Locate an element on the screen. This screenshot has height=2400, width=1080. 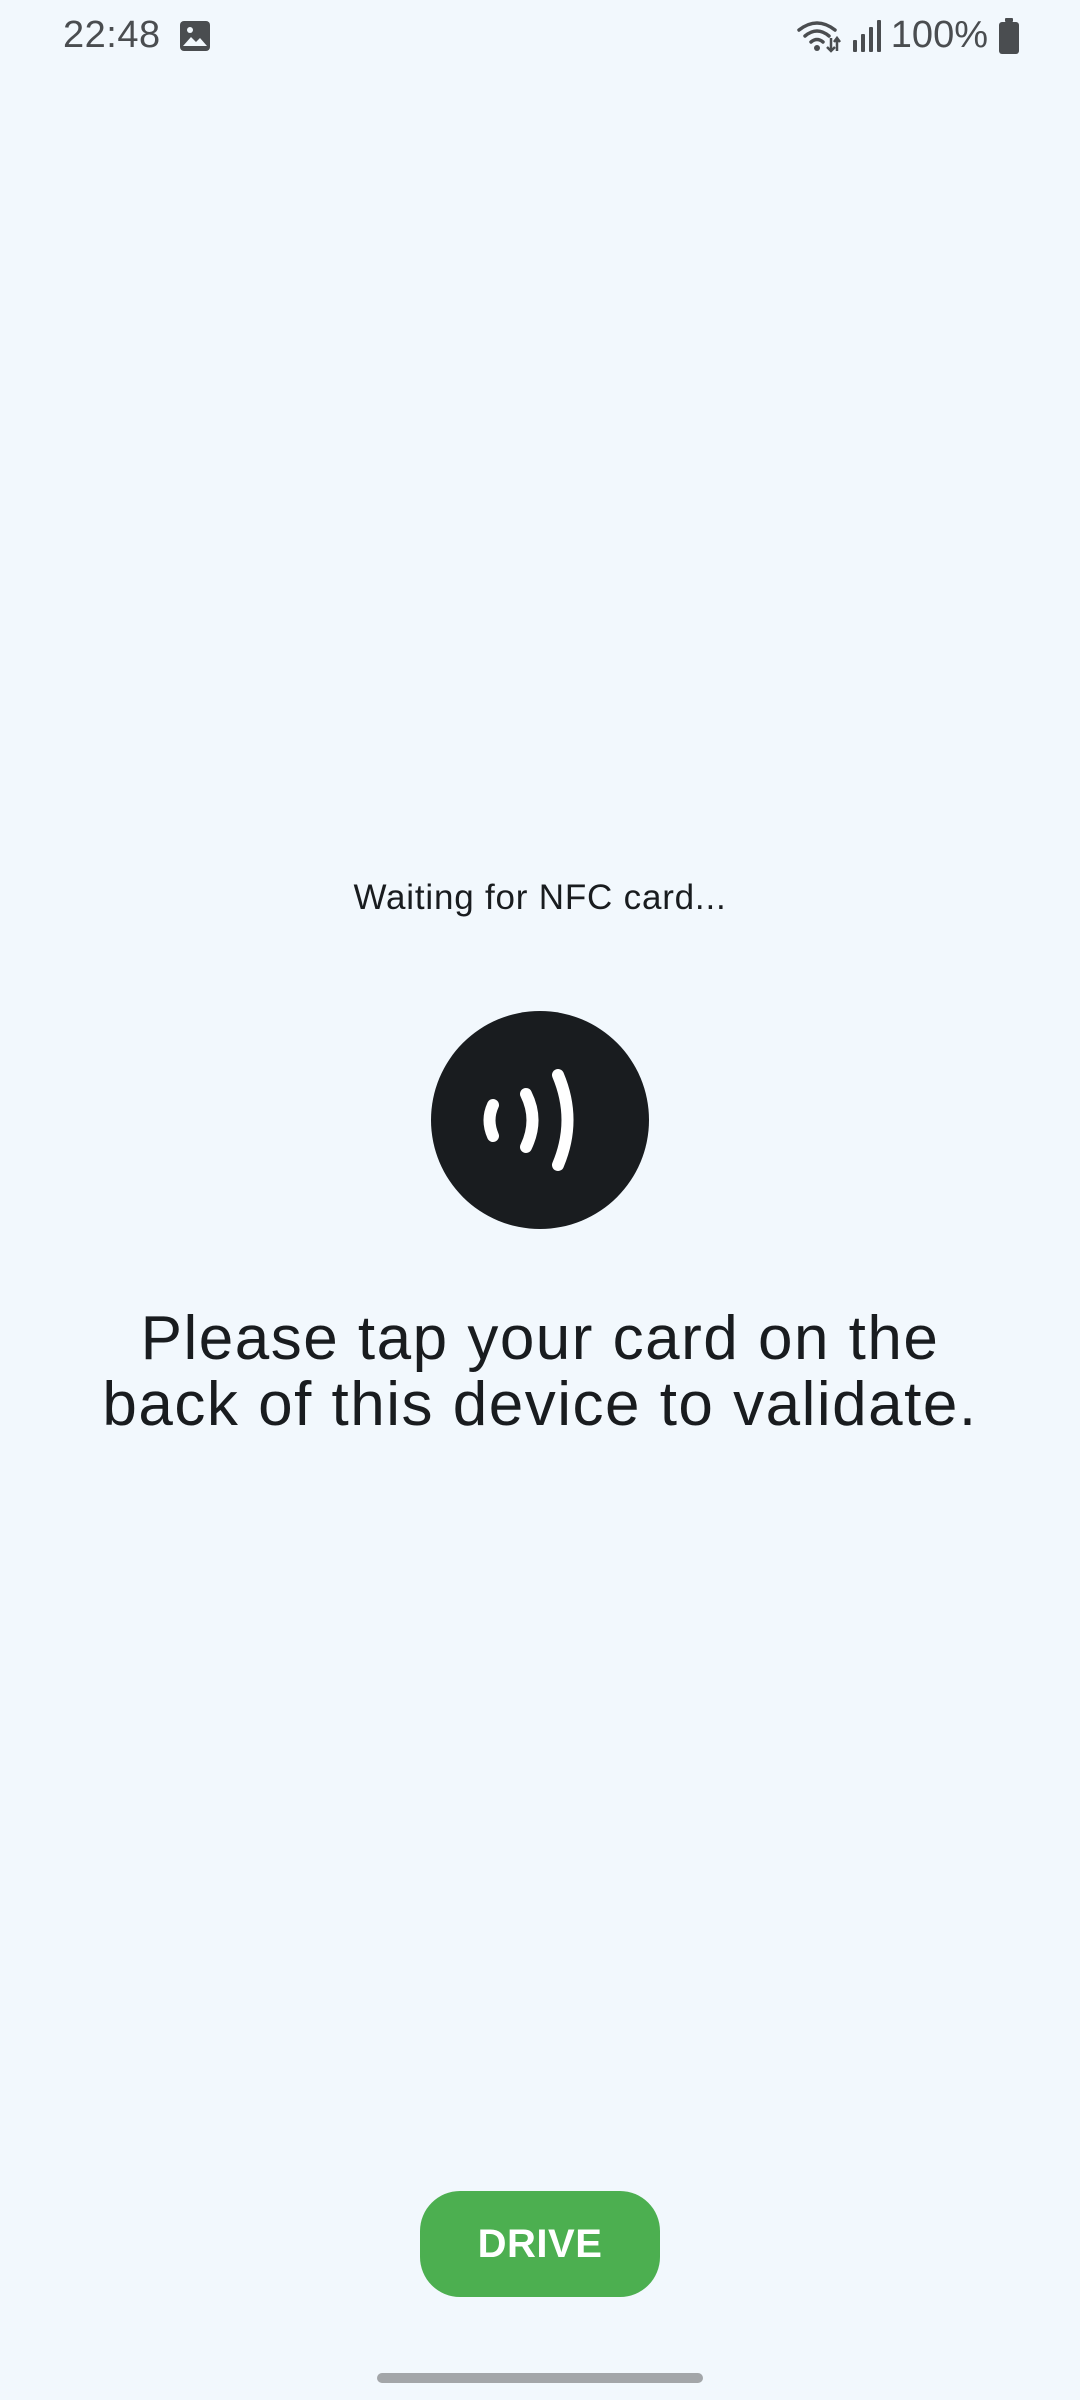
instruction-line-1: Please tap your card on the is located at coordinates (540, 1338).